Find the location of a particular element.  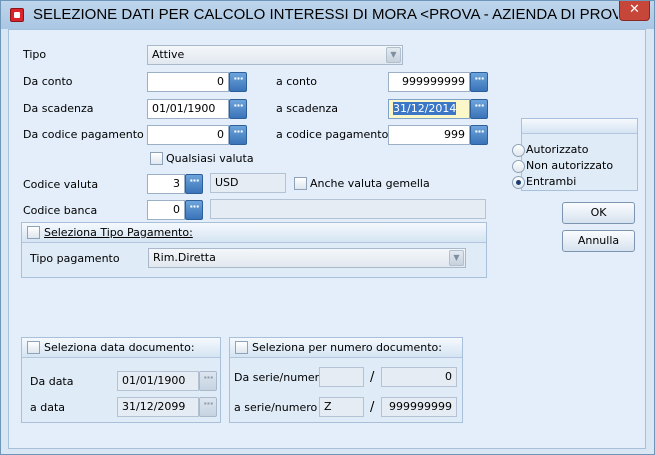

data-documento-group-header: Seleziona data documento: is located at coordinates (121, 348).